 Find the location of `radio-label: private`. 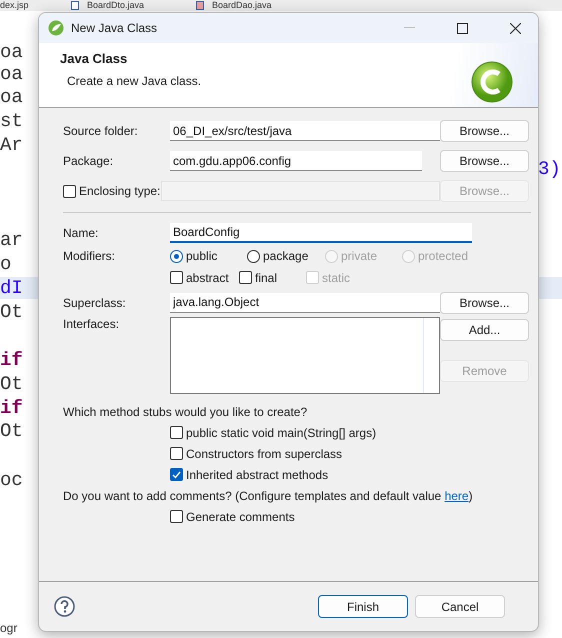

radio-label: private is located at coordinates (359, 256).